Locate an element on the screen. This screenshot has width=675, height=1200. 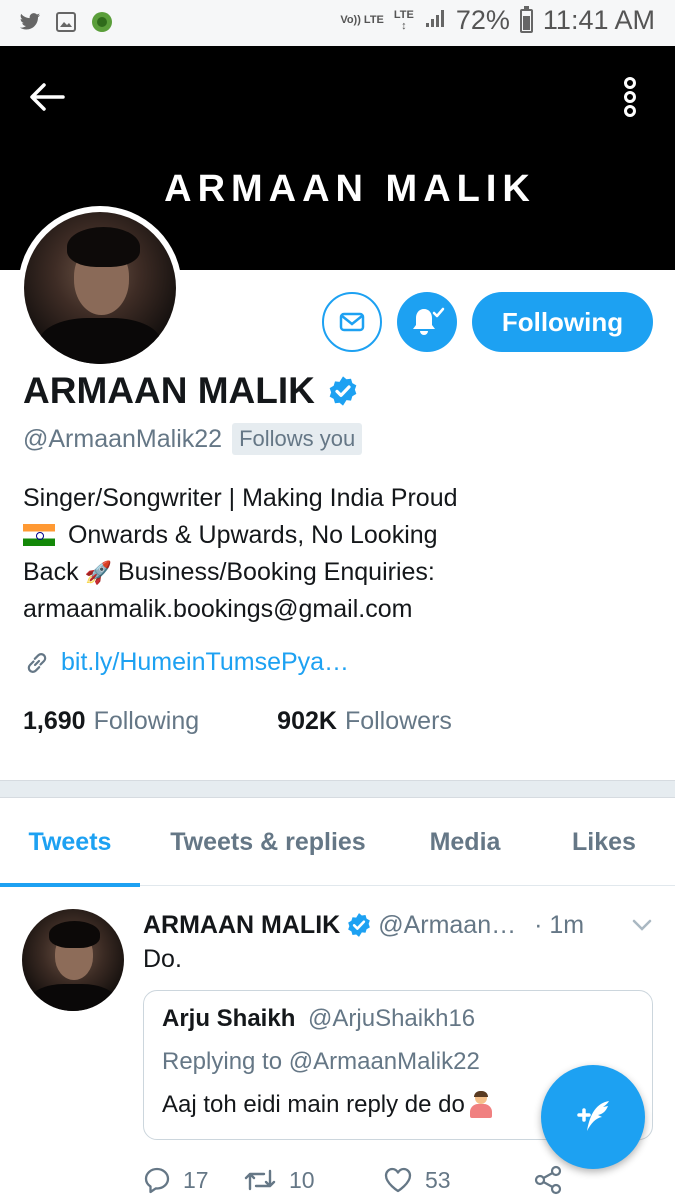
bio-line-2: Onwards & Upwards, No Looking is located at coordinates (283, 535).